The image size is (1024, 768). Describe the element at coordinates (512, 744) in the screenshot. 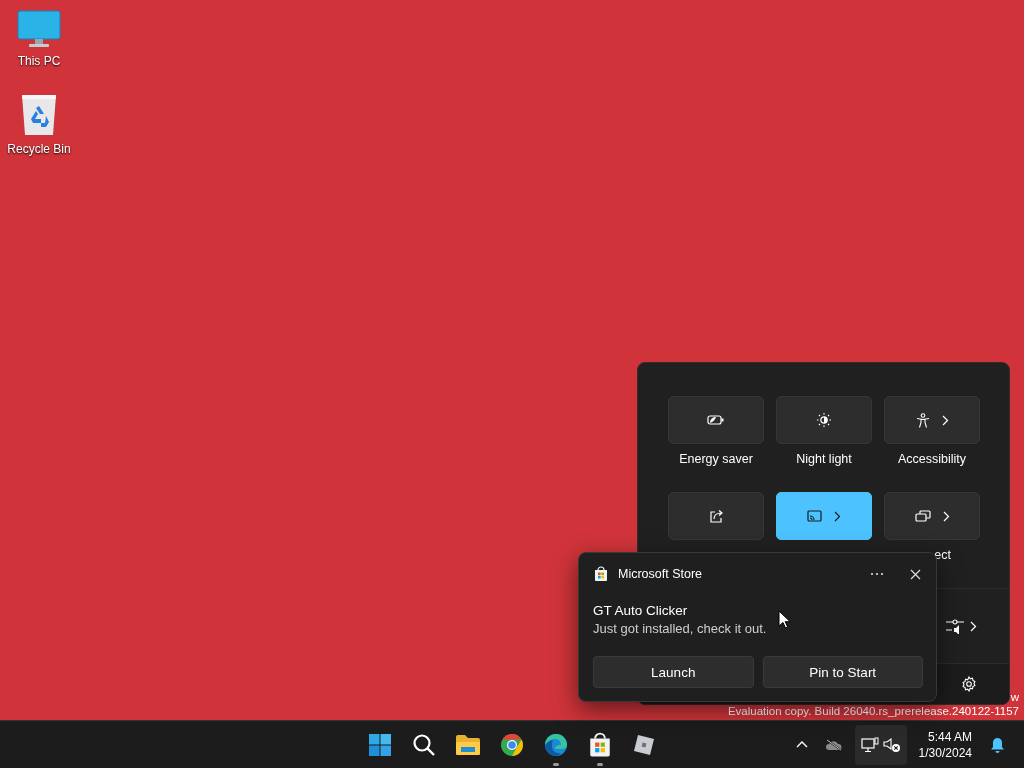

I see `chrome-icon` at that location.